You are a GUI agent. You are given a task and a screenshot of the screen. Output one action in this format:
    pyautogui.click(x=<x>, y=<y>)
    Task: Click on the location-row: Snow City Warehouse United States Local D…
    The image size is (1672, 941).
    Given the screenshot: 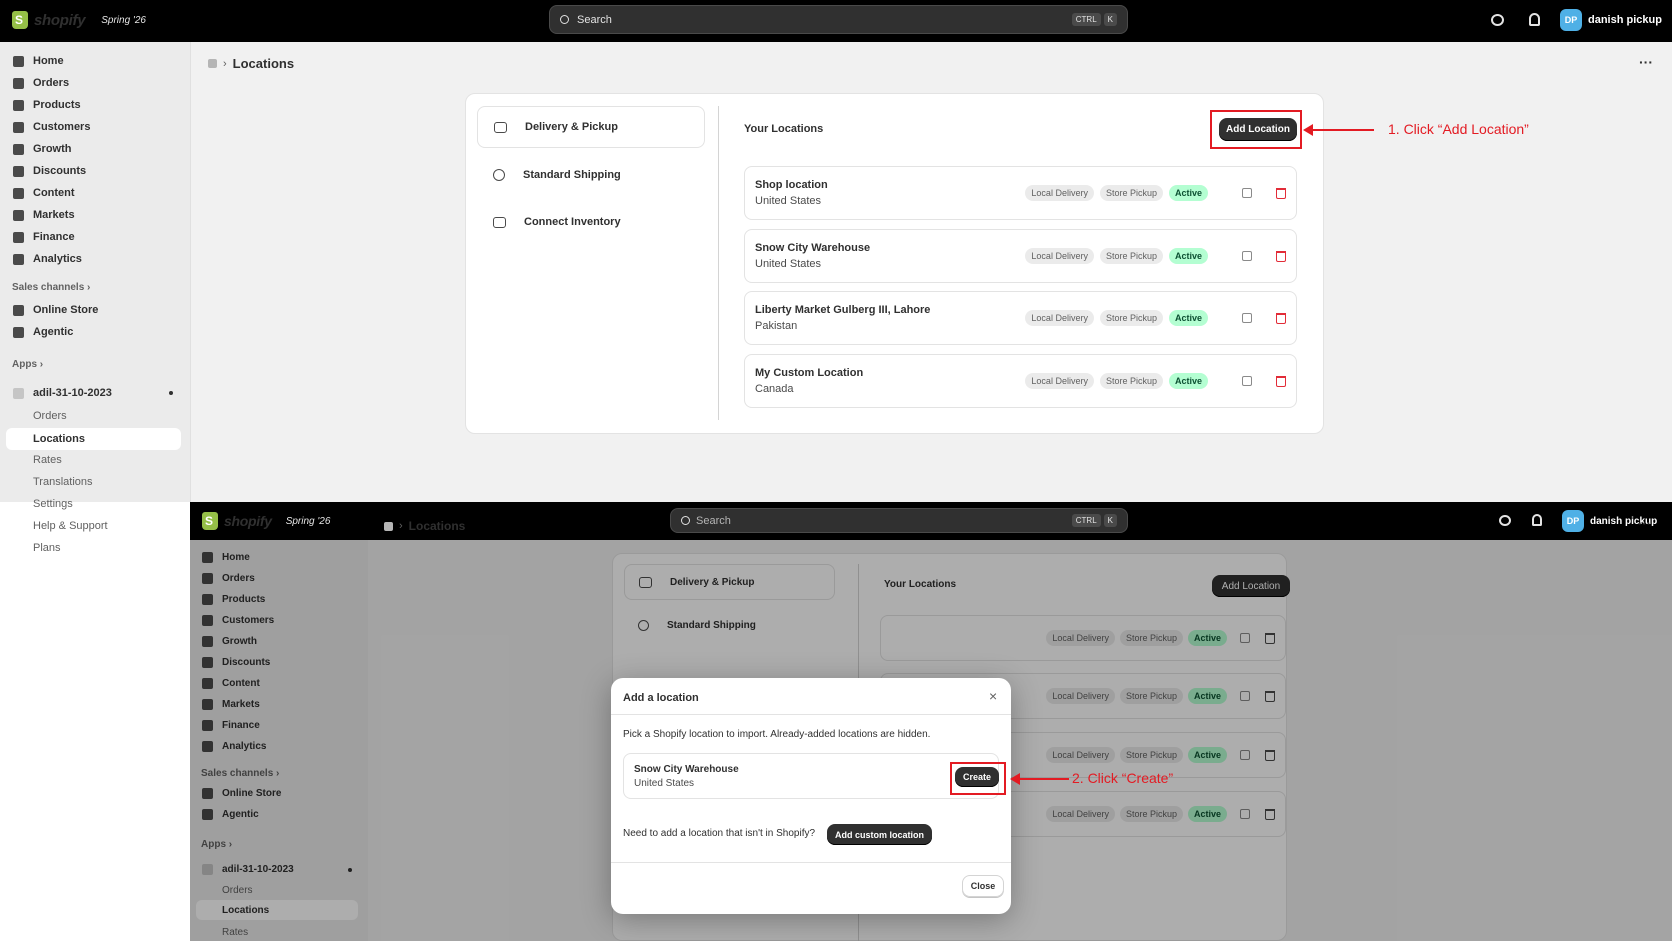 What is the action you would take?
    pyautogui.click(x=1020, y=256)
    